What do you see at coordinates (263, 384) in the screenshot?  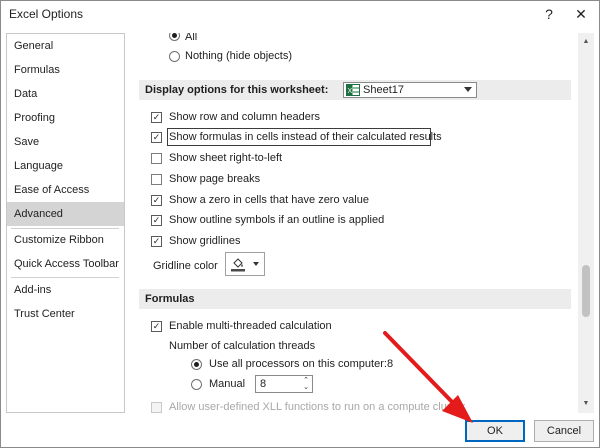 I see `manual-threads-value: 8` at bounding box center [263, 384].